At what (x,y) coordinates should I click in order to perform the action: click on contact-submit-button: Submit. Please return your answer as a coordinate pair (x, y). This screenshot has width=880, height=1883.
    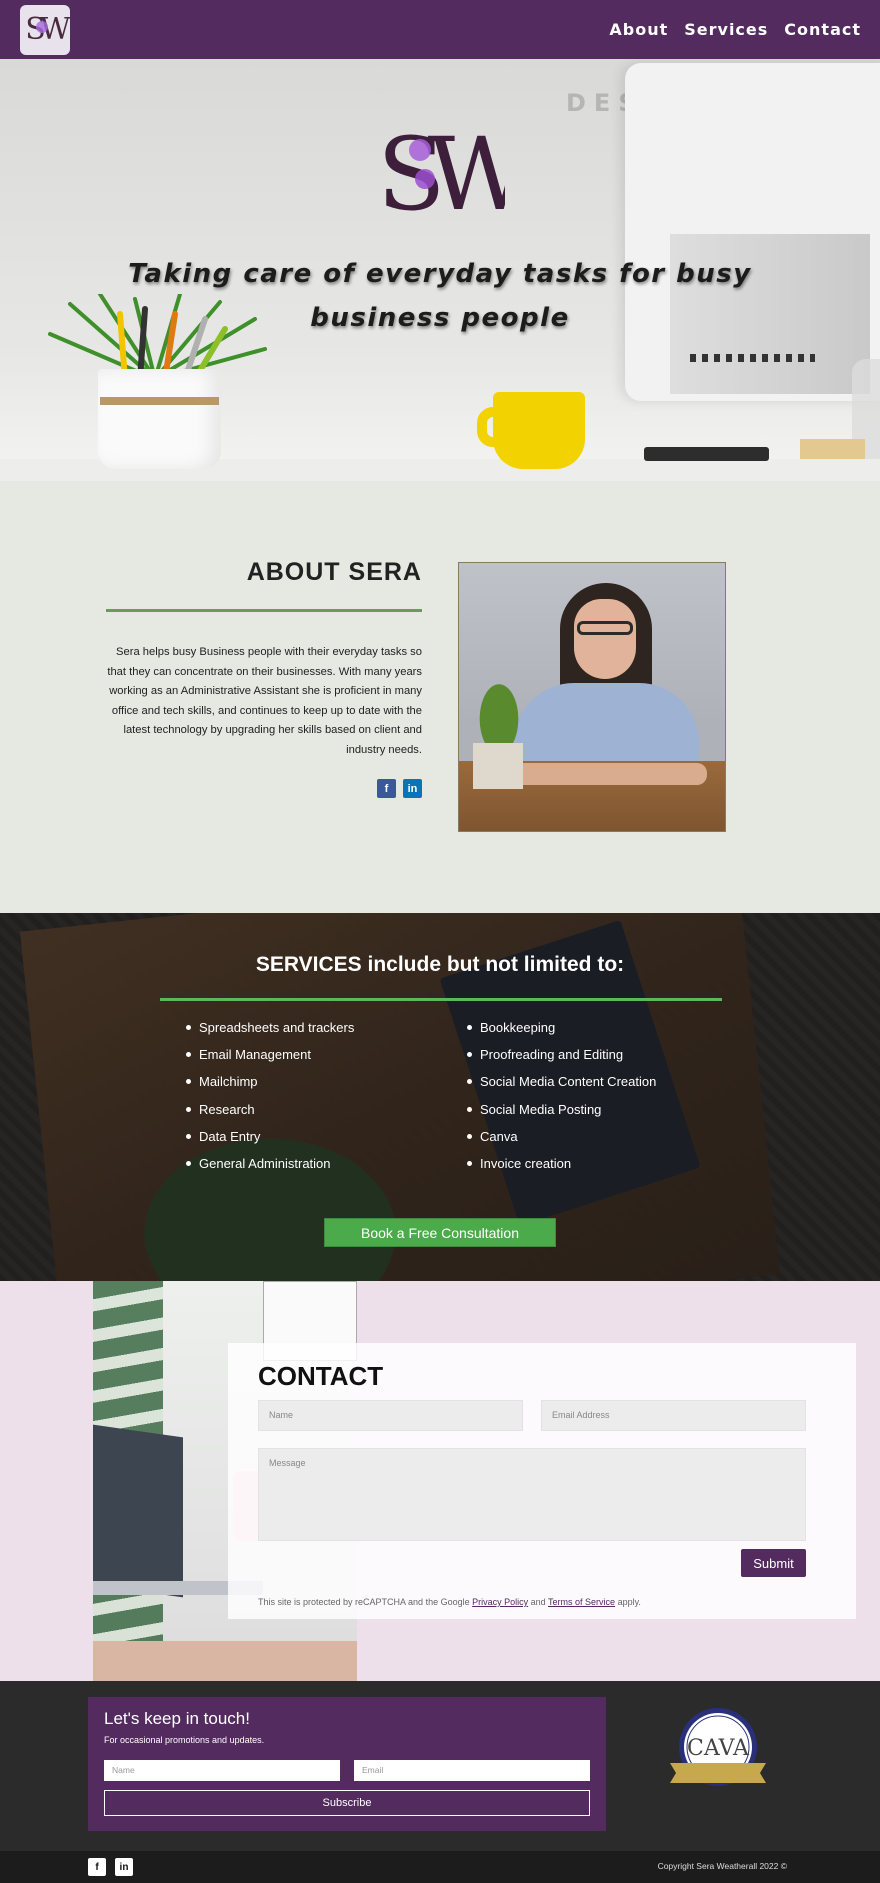
    Looking at the image, I should click on (773, 1563).